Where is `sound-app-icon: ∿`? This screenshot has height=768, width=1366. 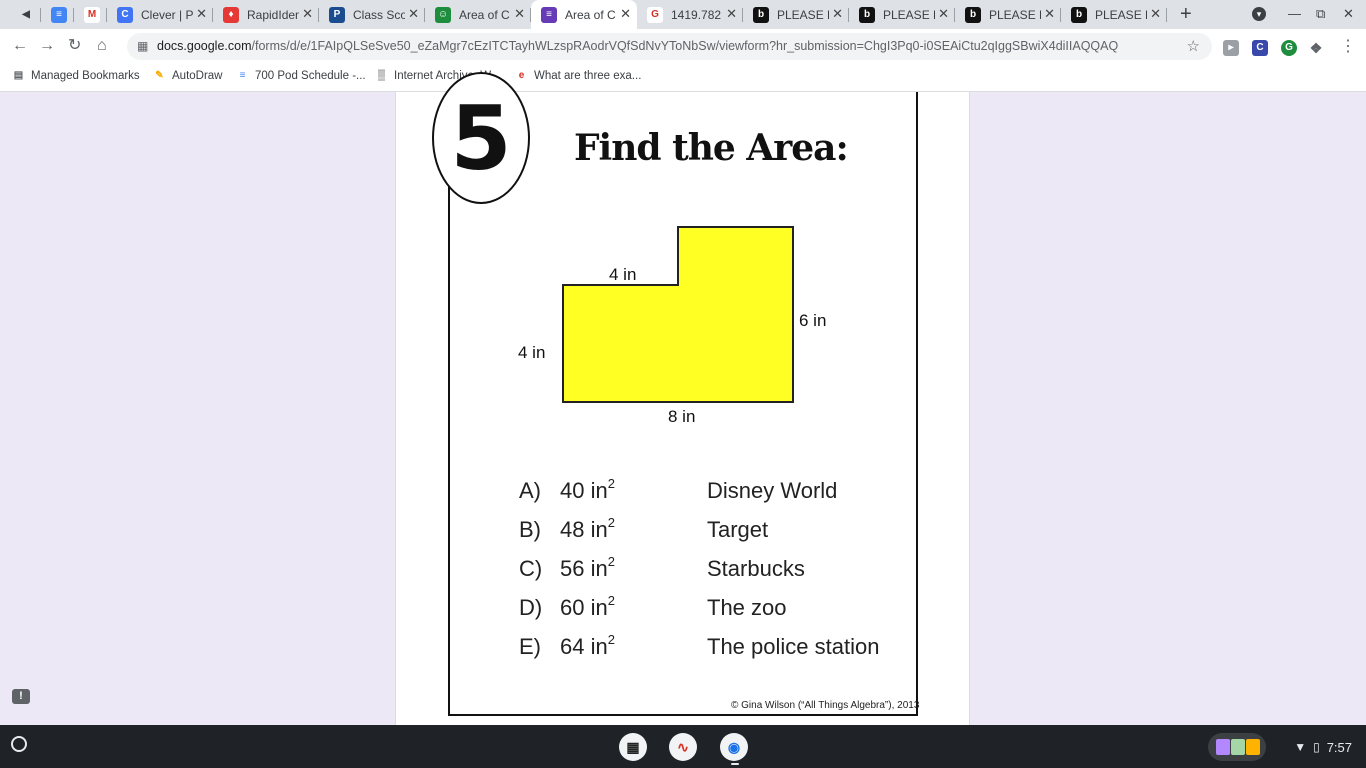 sound-app-icon: ∿ is located at coordinates (683, 747).